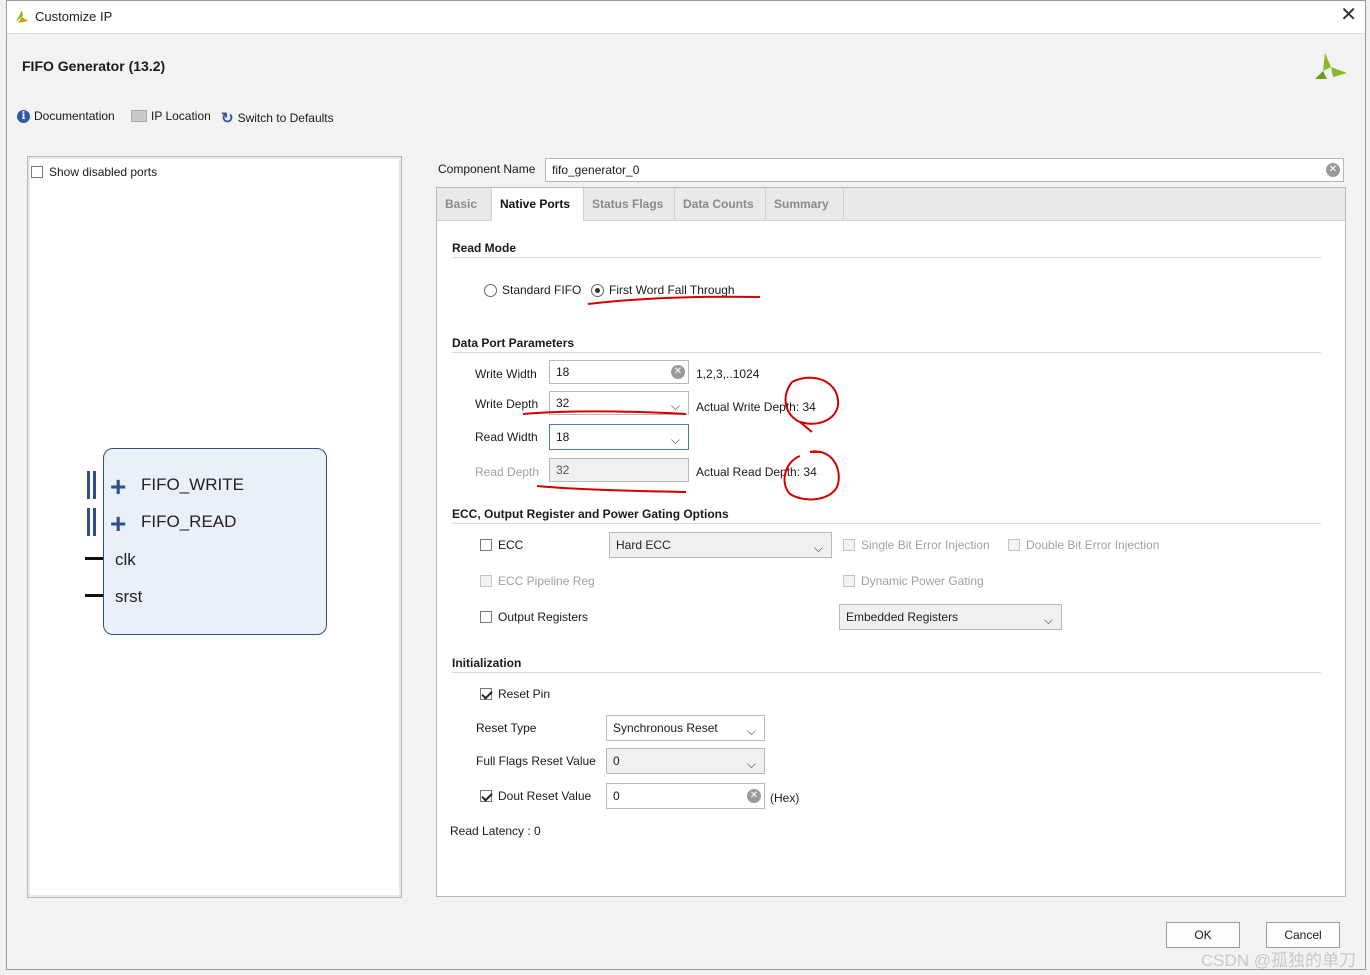 Image resolution: width=1370 pixels, height=975 pixels. I want to click on read-depth-circle-mark, so click(811, 475).